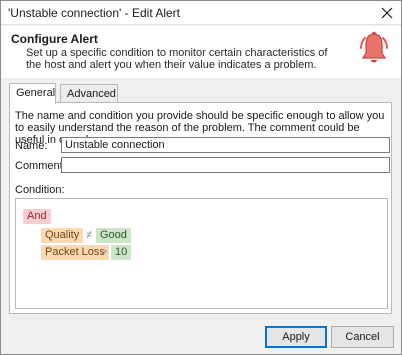 This screenshot has width=402, height=355. I want to click on close-button, so click(387, 13).